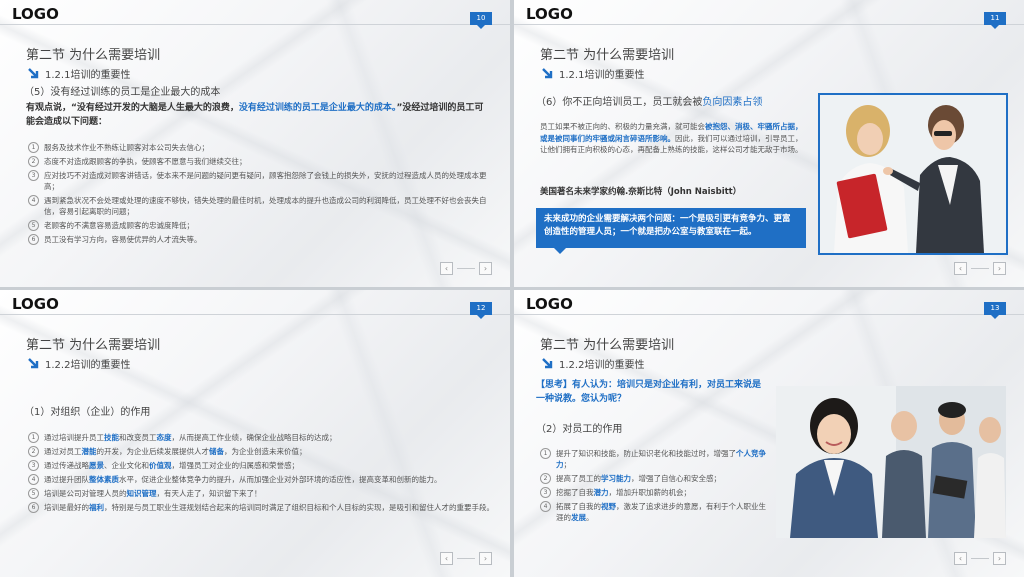 The image size is (1024, 577). I want to click on page-number: 12, so click(481, 310).